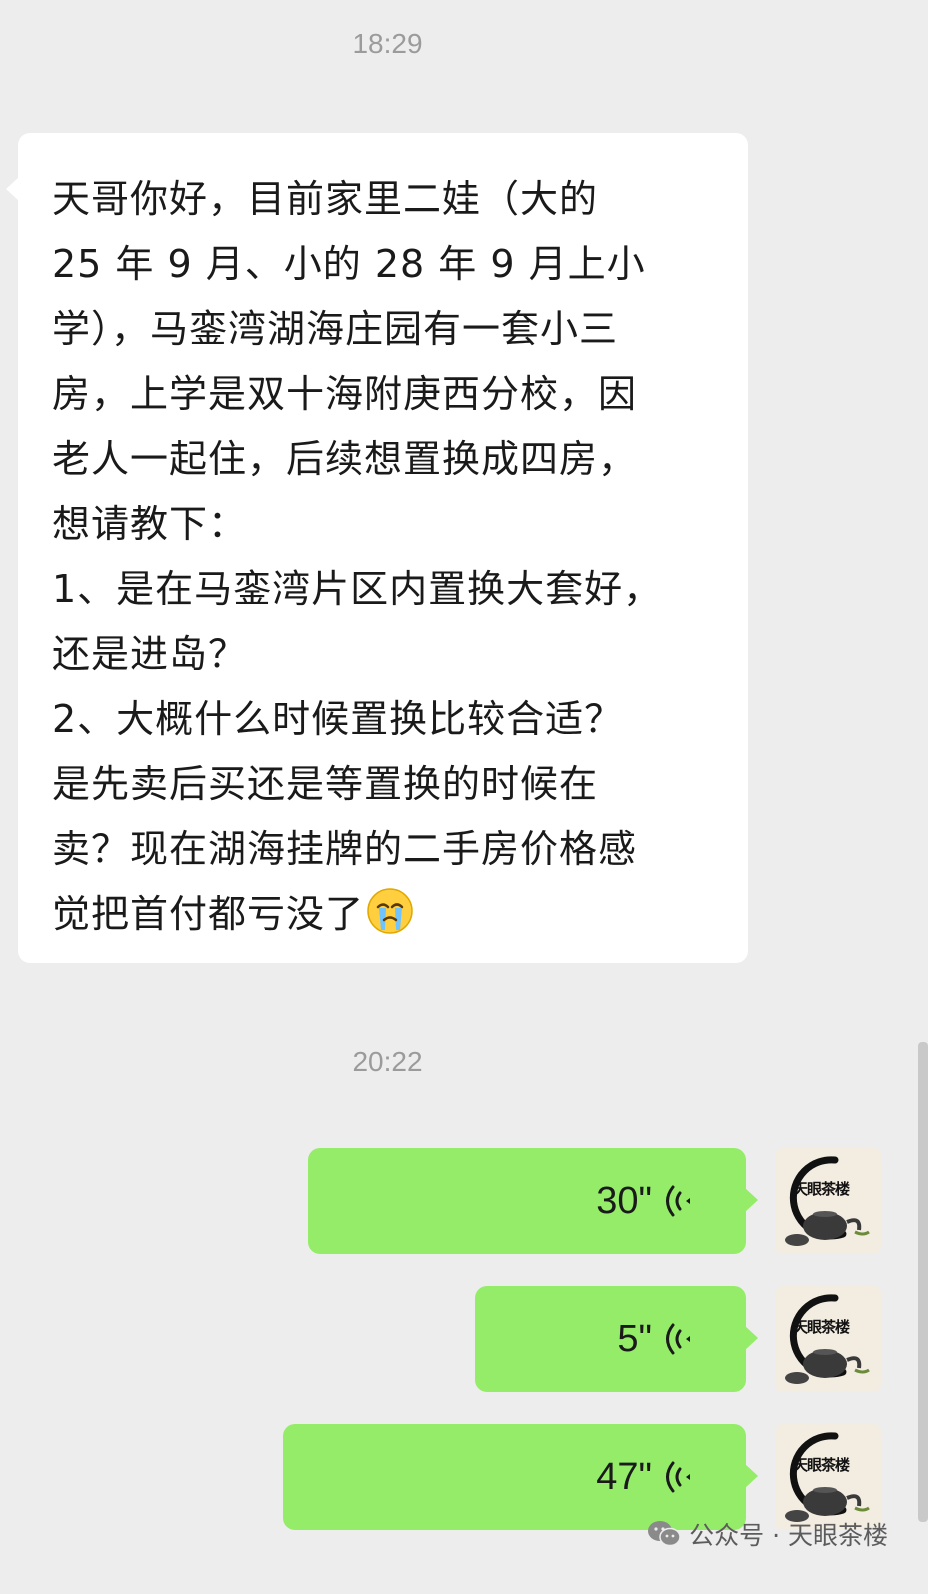 The height and width of the screenshot is (1594, 928). I want to click on voice-duration: 5", so click(634, 1338).